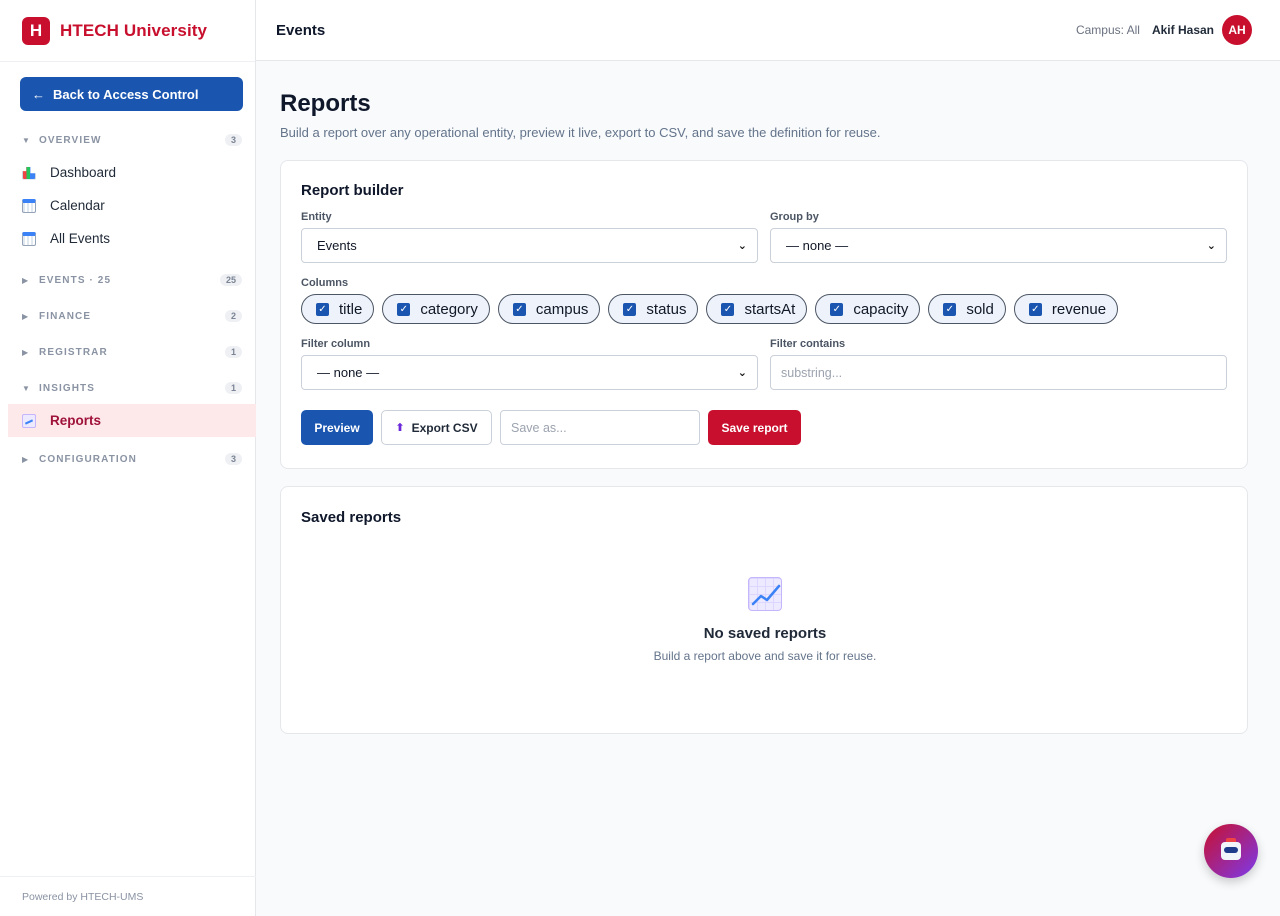  I want to click on sidebar-item-label: Dashboard, so click(83, 172).